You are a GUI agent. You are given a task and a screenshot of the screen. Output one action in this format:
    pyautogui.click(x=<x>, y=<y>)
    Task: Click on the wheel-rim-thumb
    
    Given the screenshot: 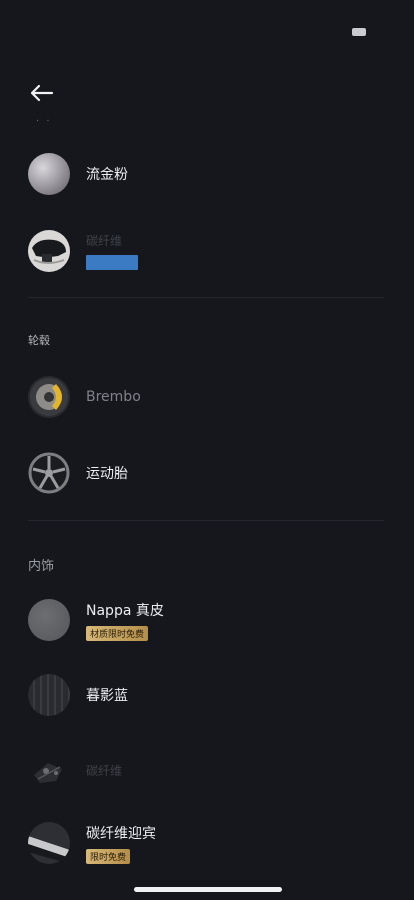 What is the action you would take?
    pyautogui.click(x=49, y=473)
    